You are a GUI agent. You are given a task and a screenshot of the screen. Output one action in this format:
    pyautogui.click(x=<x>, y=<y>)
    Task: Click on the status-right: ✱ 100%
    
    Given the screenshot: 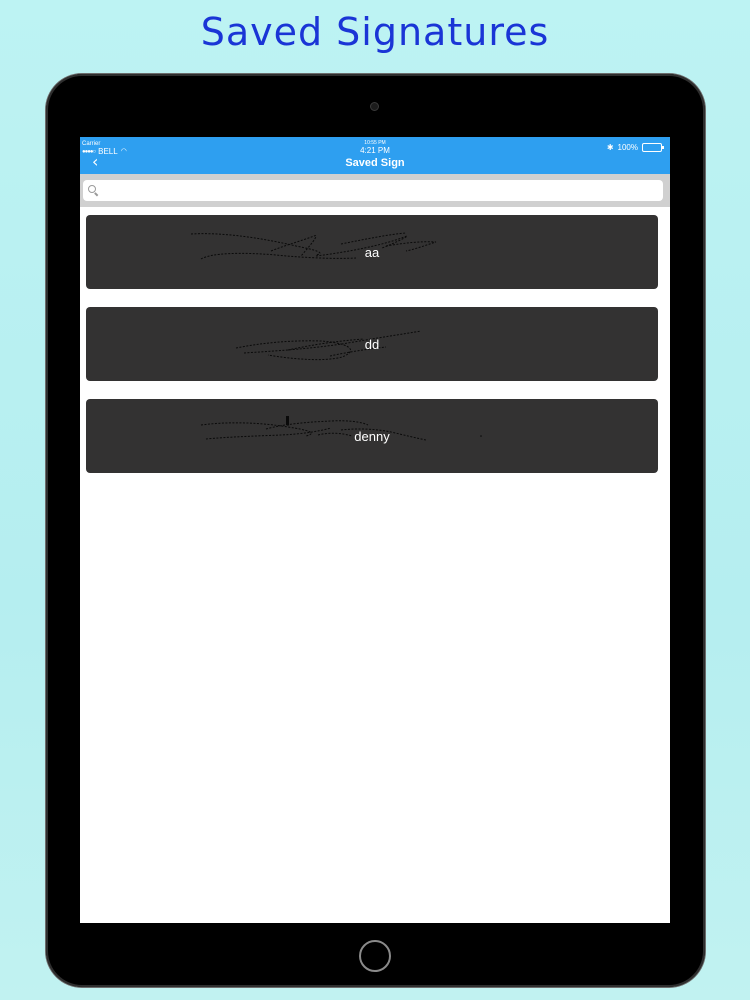 What is the action you would take?
    pyautogui.click(x=635, y=147)
    